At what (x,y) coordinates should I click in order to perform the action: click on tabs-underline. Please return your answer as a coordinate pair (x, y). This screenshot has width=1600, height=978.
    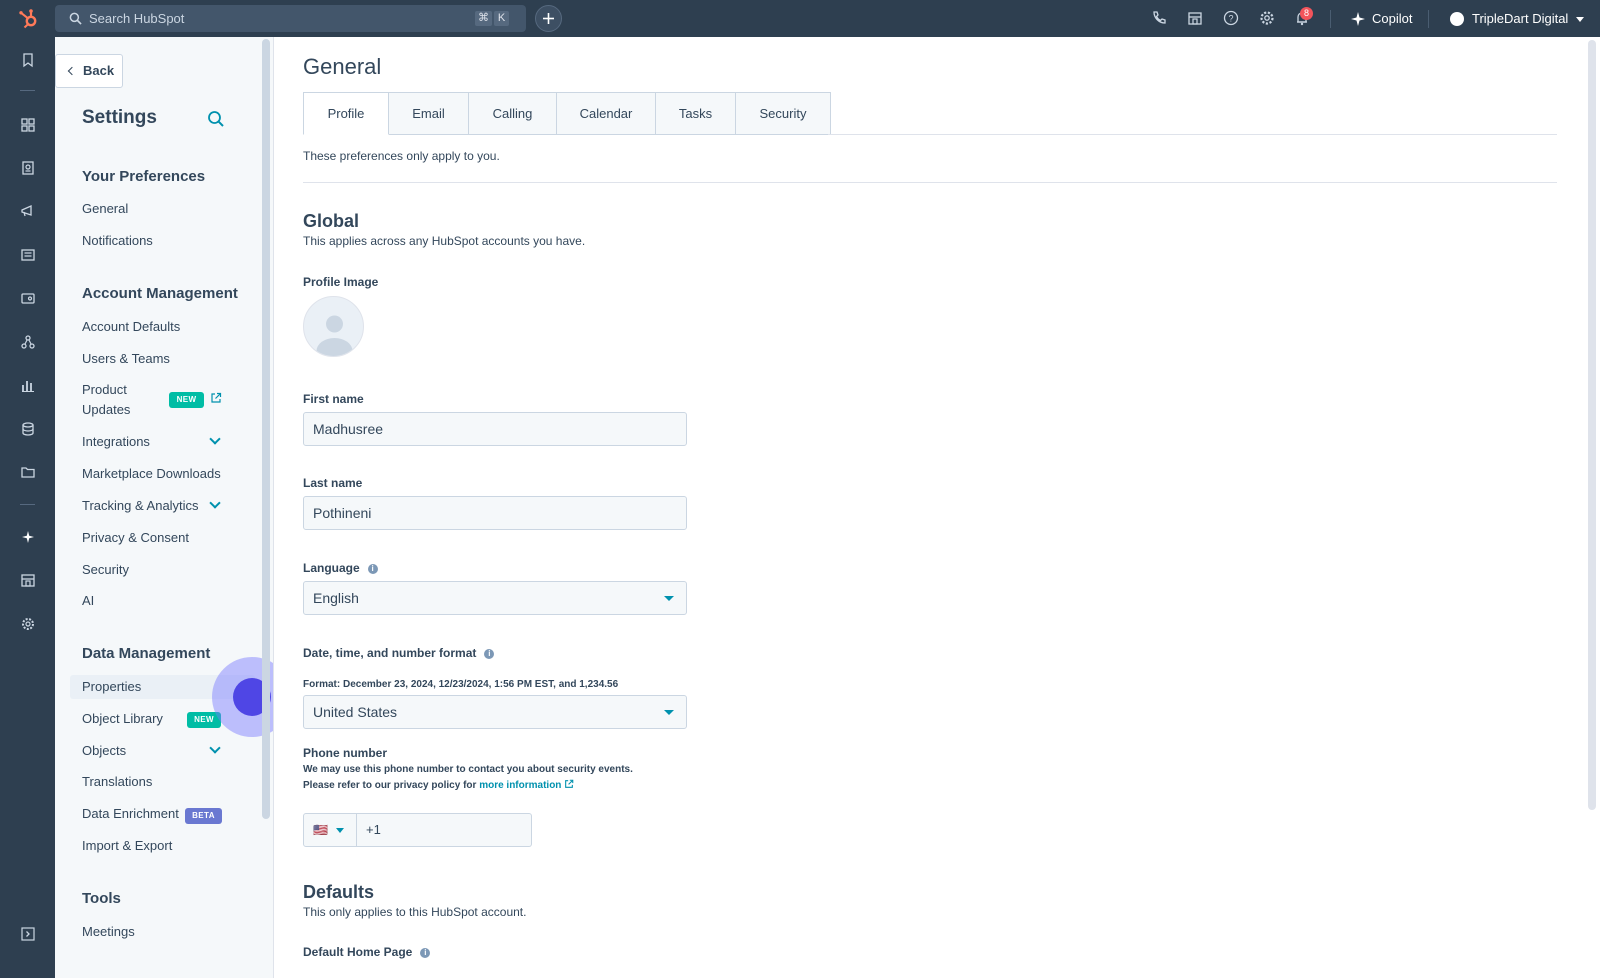
    Looking at the image, I should click on (1192, 134).